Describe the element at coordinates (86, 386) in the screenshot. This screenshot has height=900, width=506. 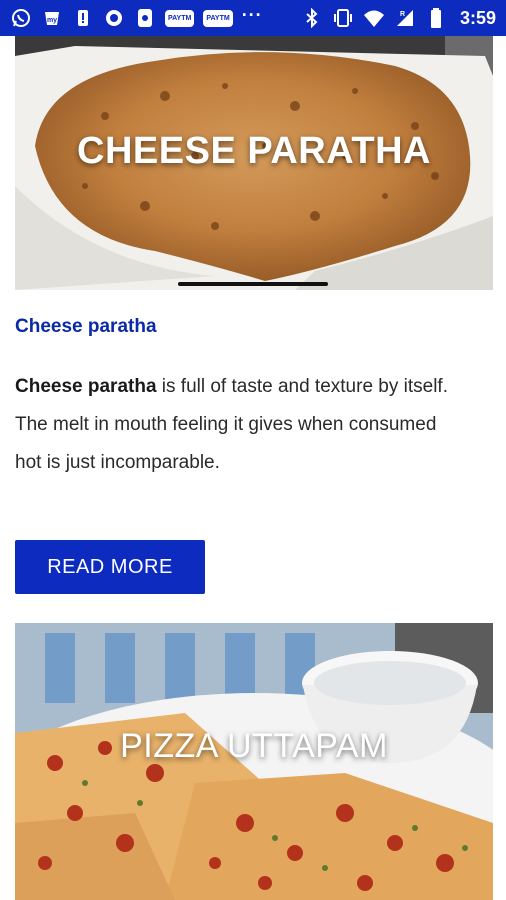
I see `description-bold-title: Cheese paratha` at that location.